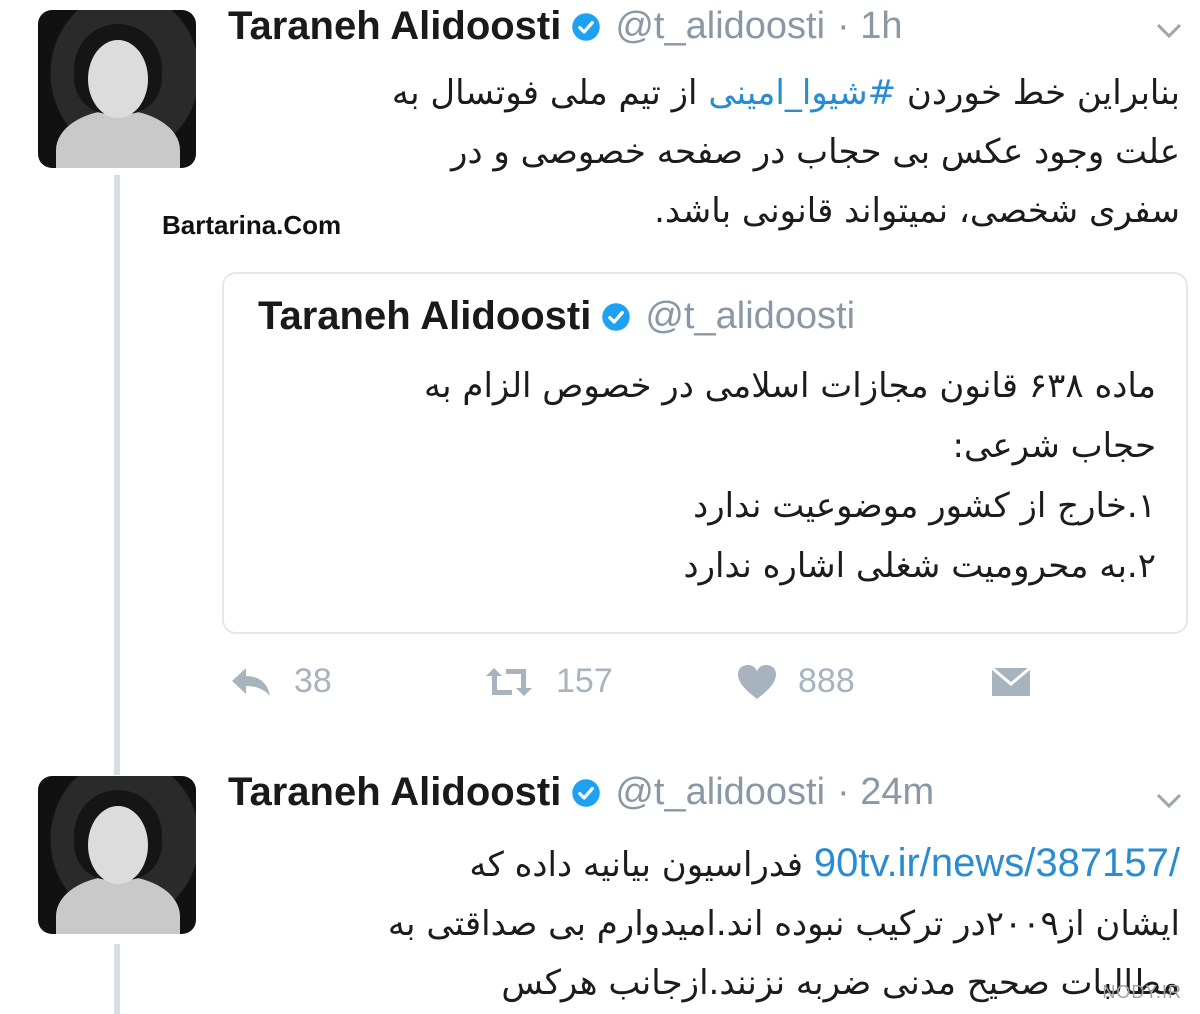  I want to click on like-count: 888, so click(826, 681).